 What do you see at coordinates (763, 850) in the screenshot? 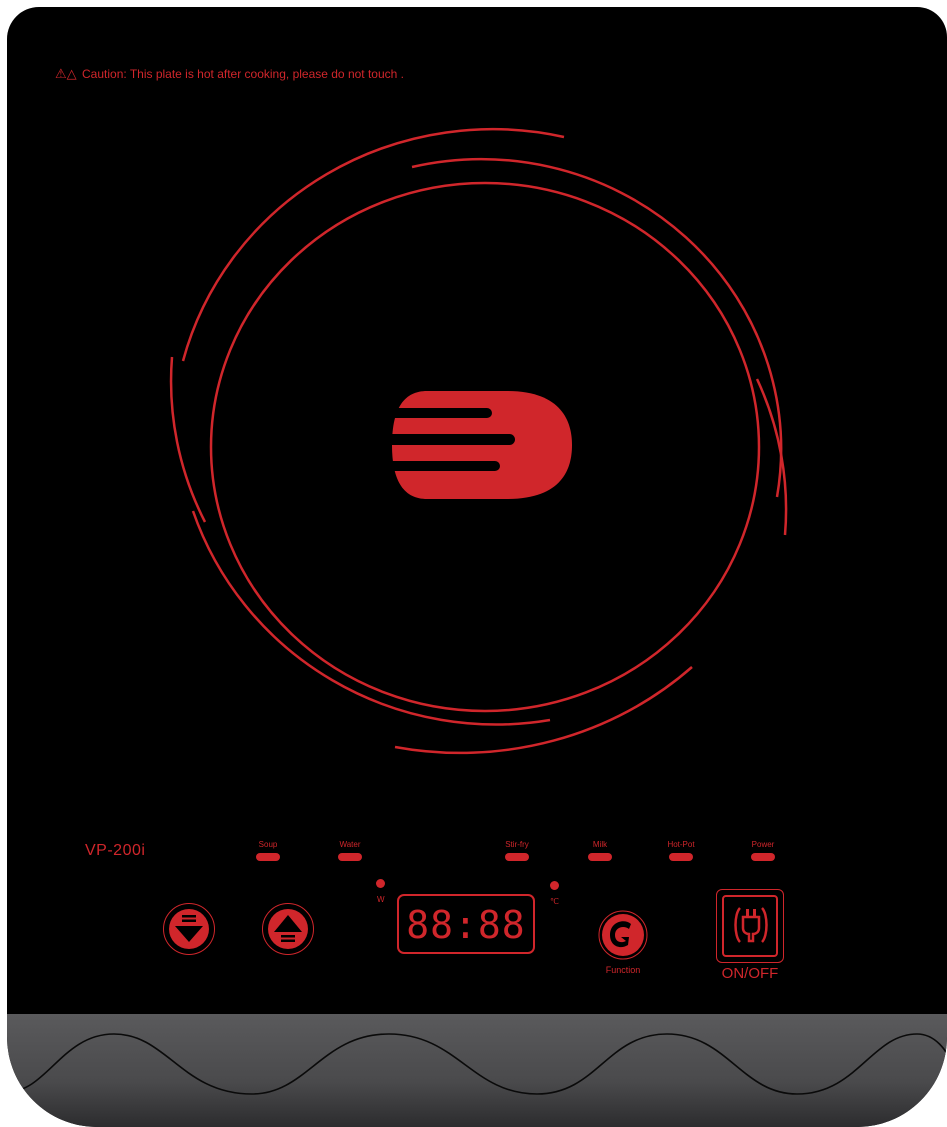
I see `mode-power: Power` at bounding box center [763, 850].